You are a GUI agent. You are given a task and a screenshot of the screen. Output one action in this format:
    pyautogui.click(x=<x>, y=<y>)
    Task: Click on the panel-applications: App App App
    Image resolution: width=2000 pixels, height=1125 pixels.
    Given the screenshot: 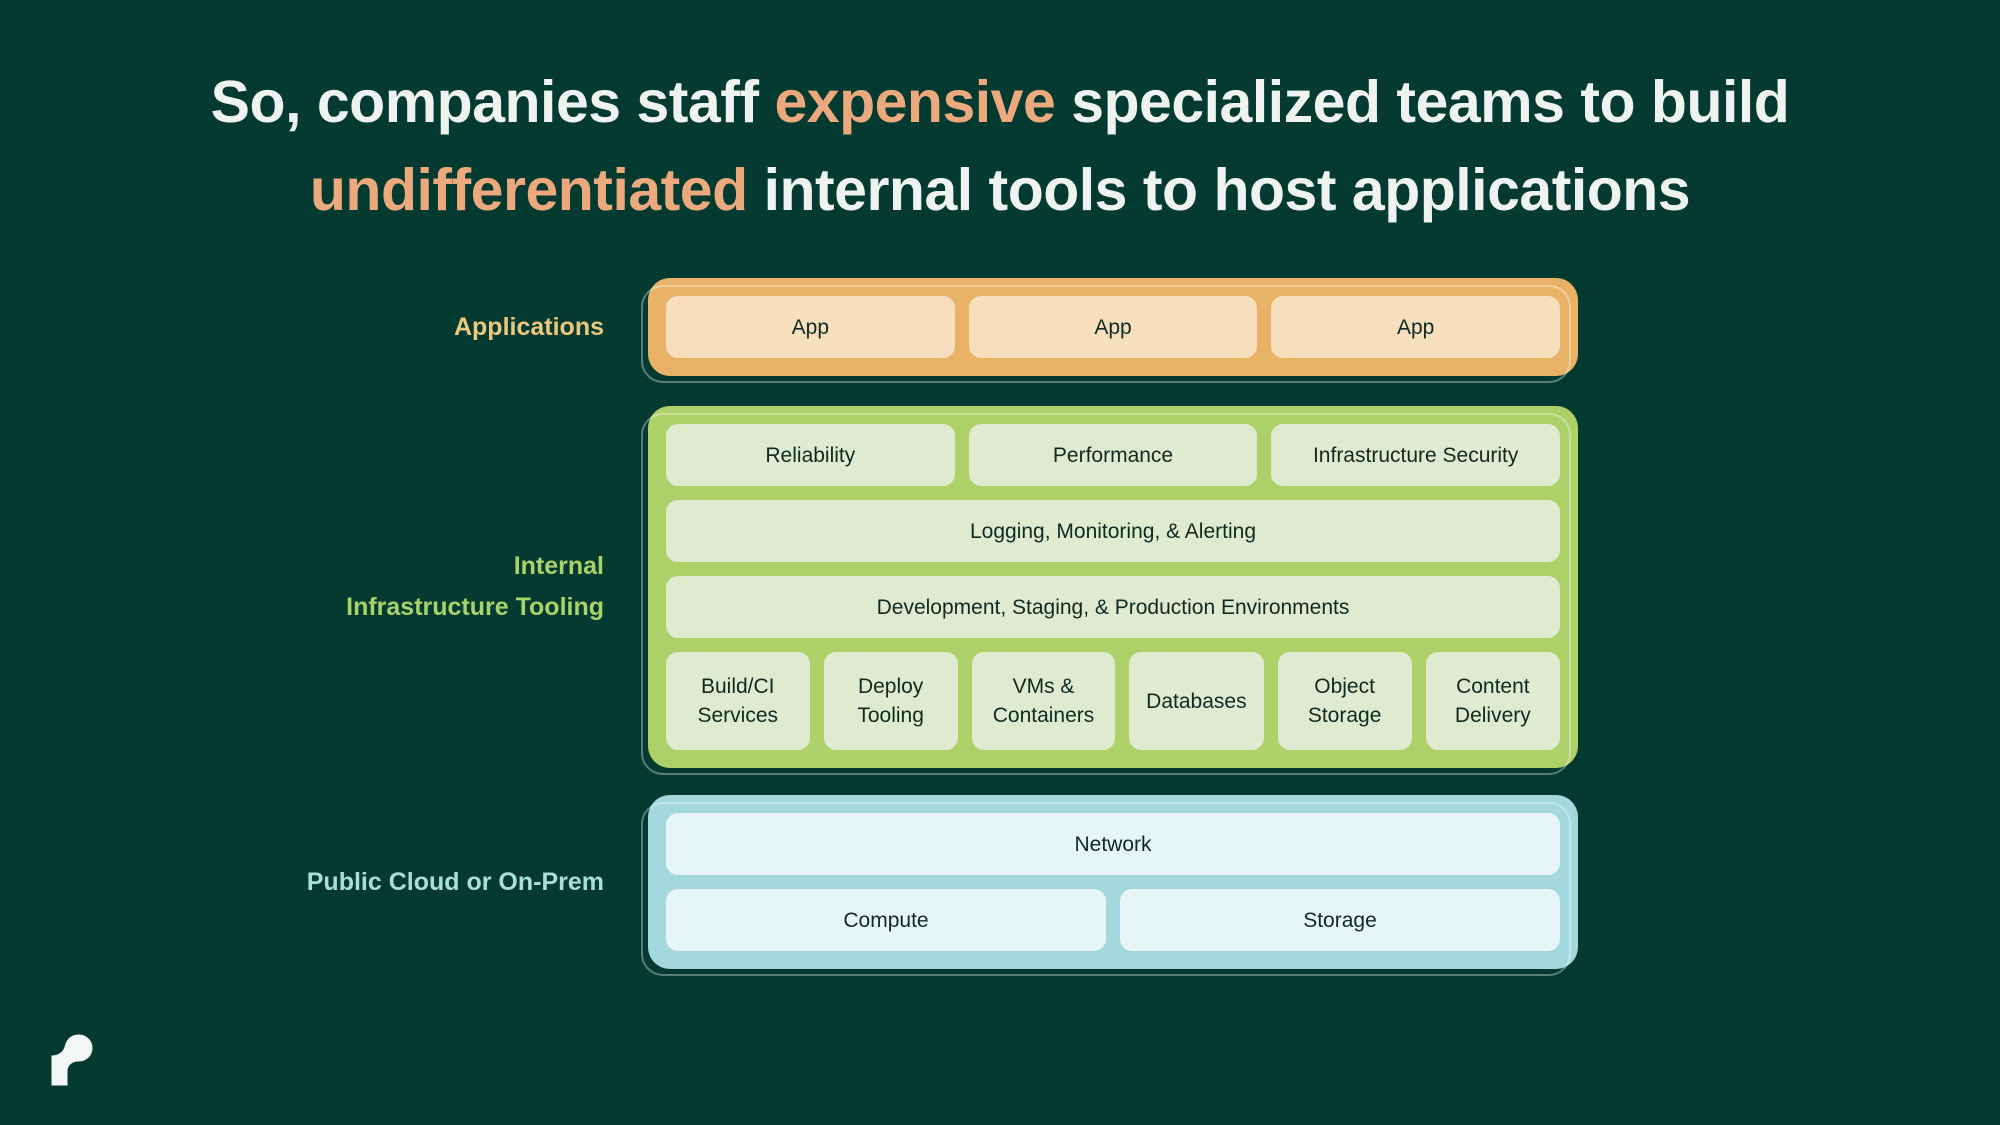 What is the action you would take?
    pyautogui.click(x=1109, y=330)
    